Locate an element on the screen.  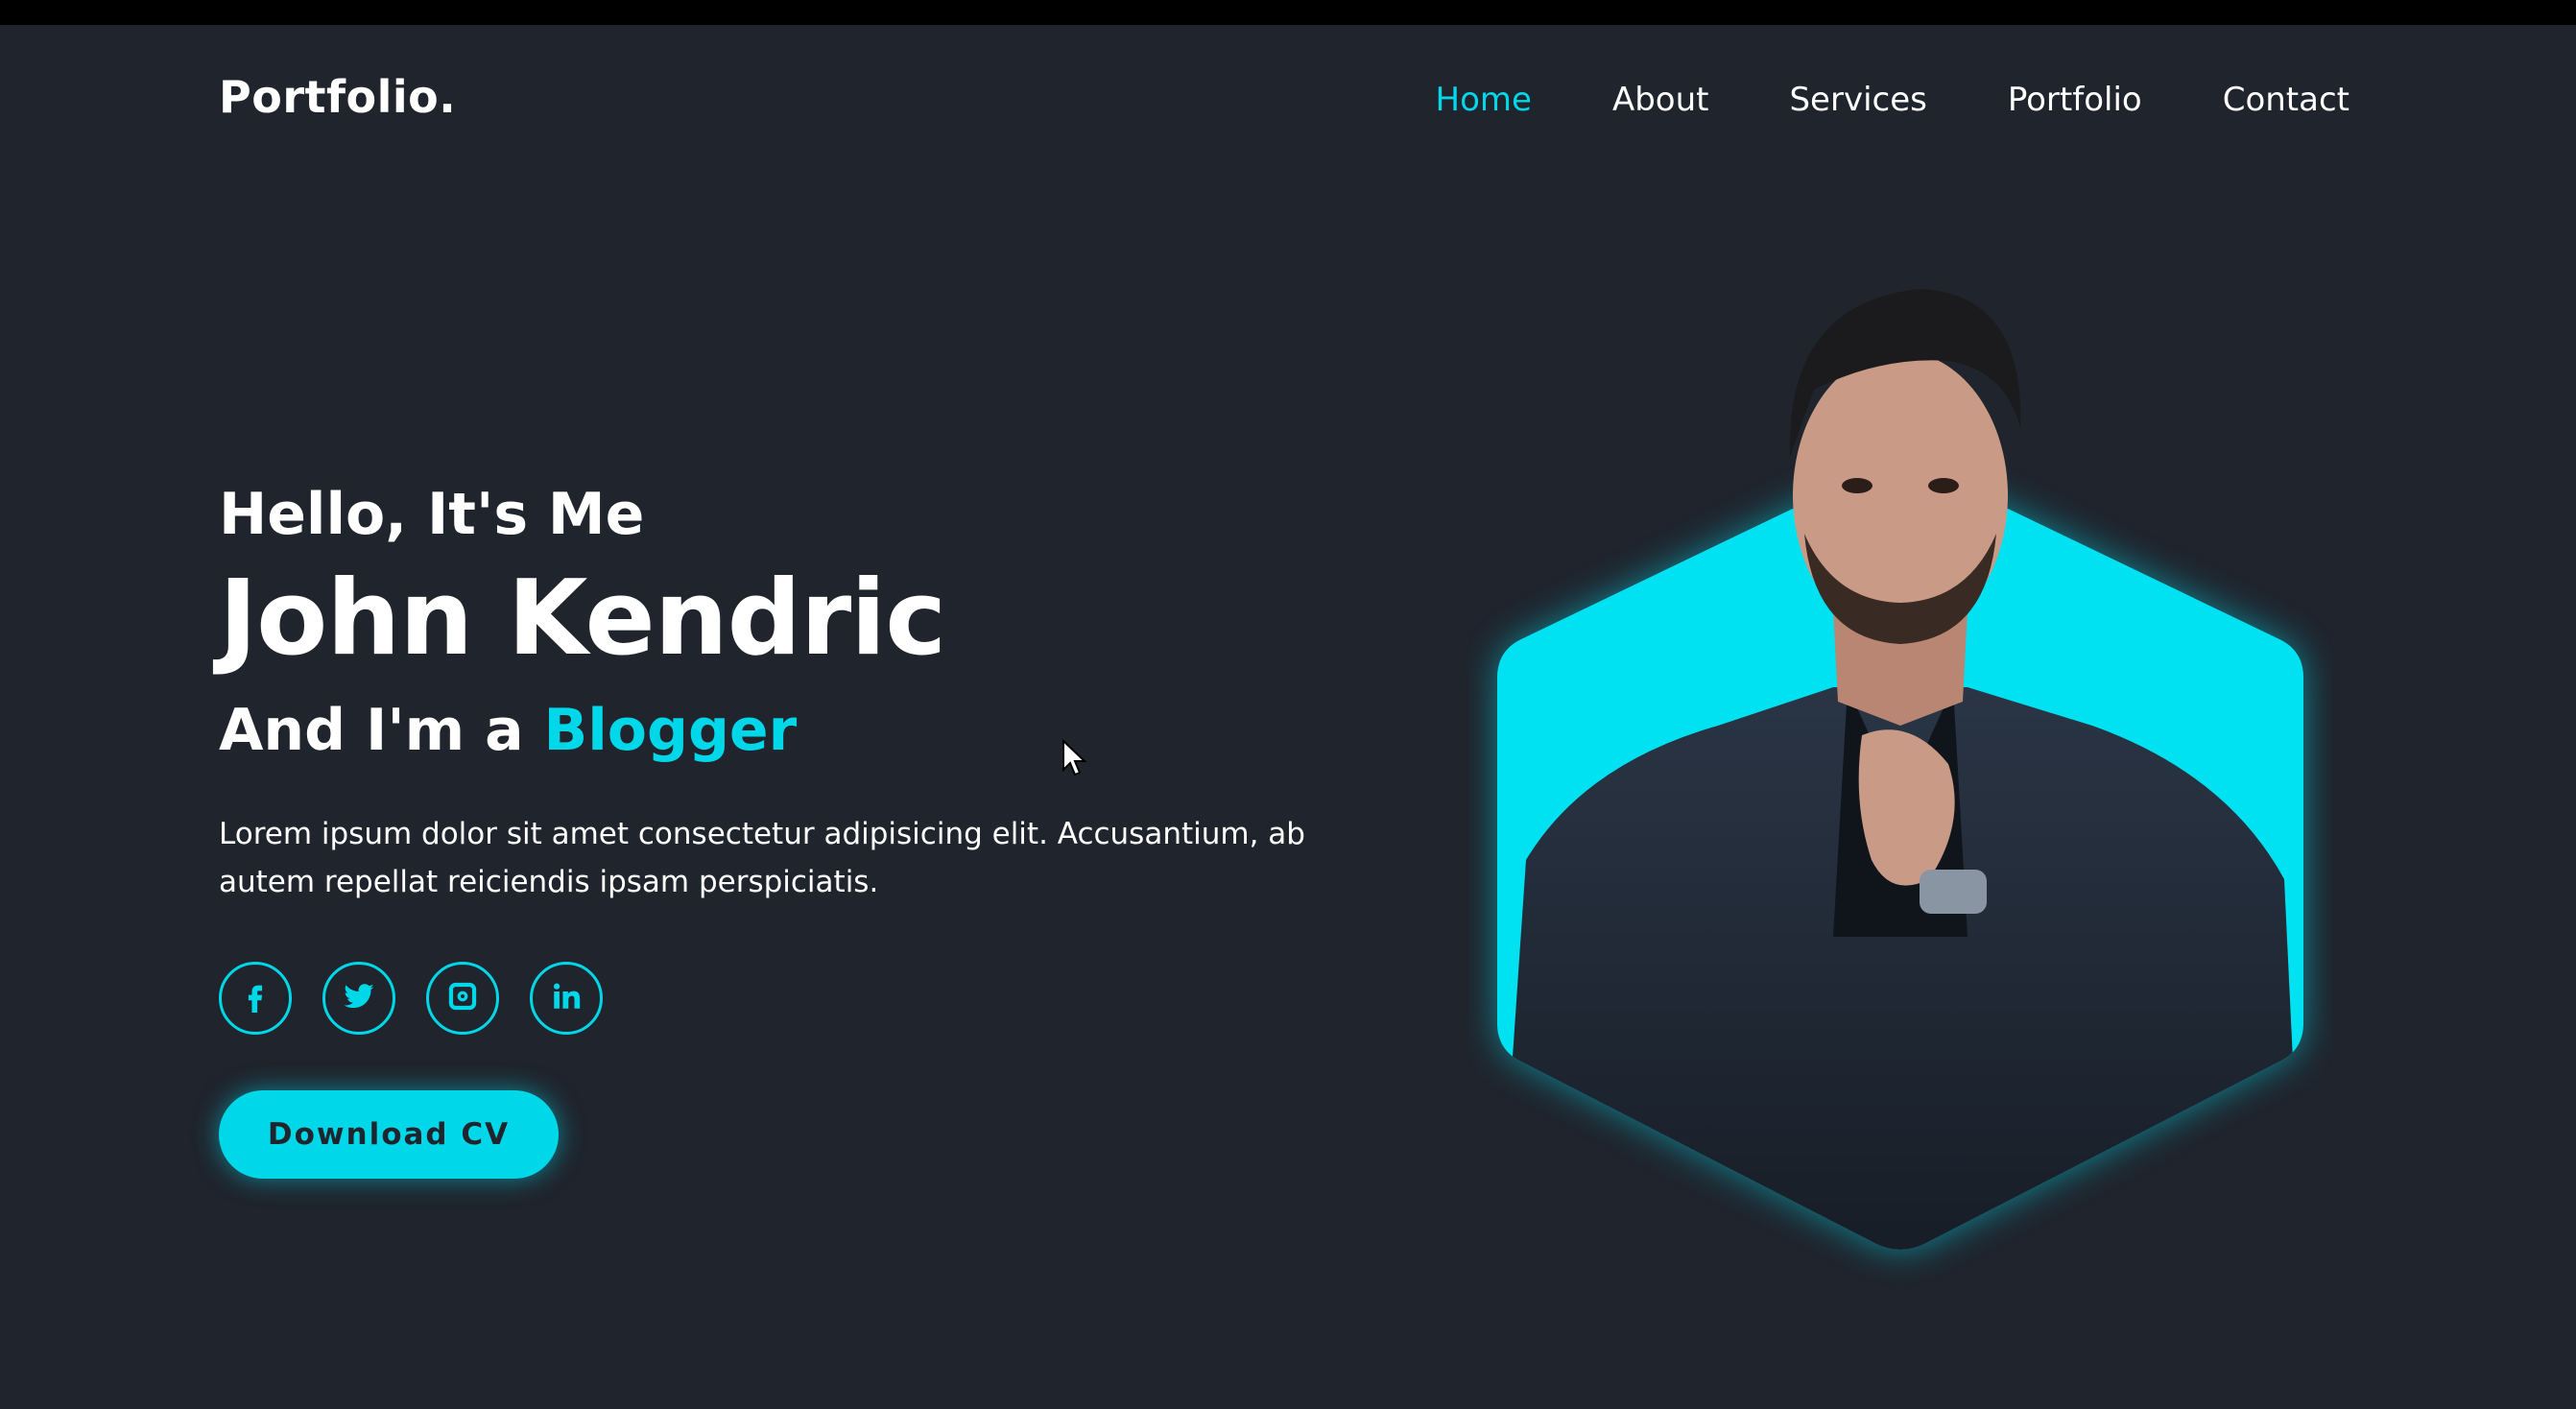
eye-left is located at coordinates (1857, 485).